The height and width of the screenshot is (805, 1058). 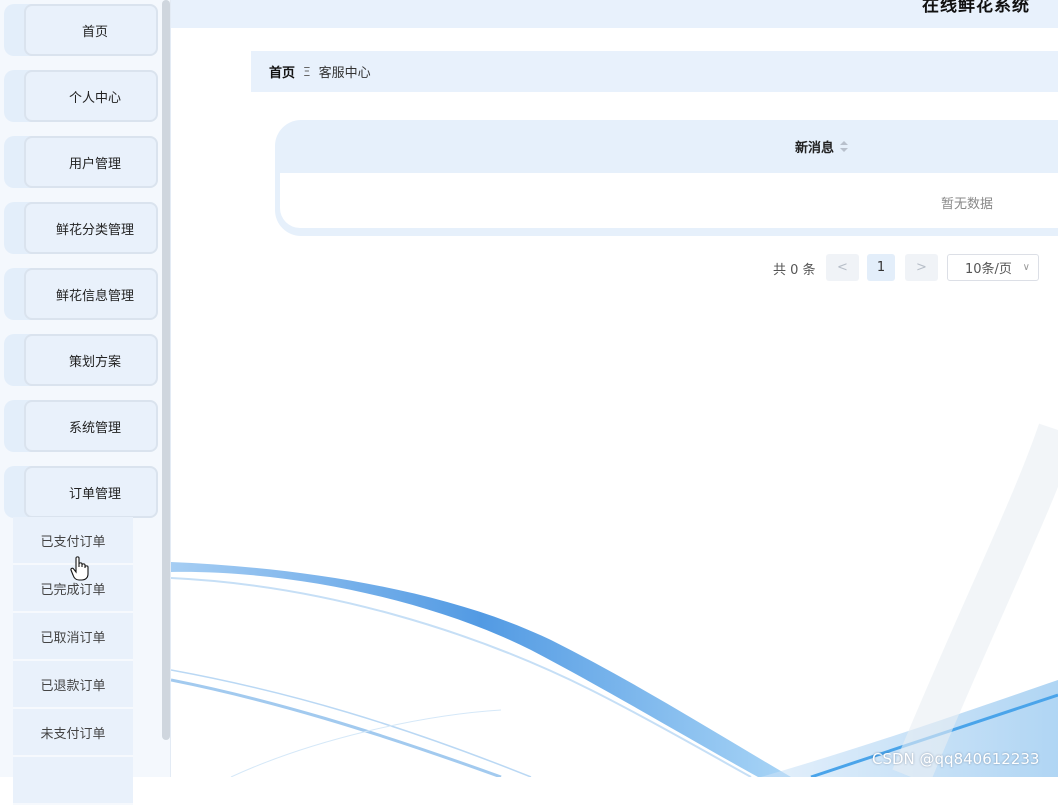 I want to click on app-title: 在线鲜花系统, so click(x=976, y=8).